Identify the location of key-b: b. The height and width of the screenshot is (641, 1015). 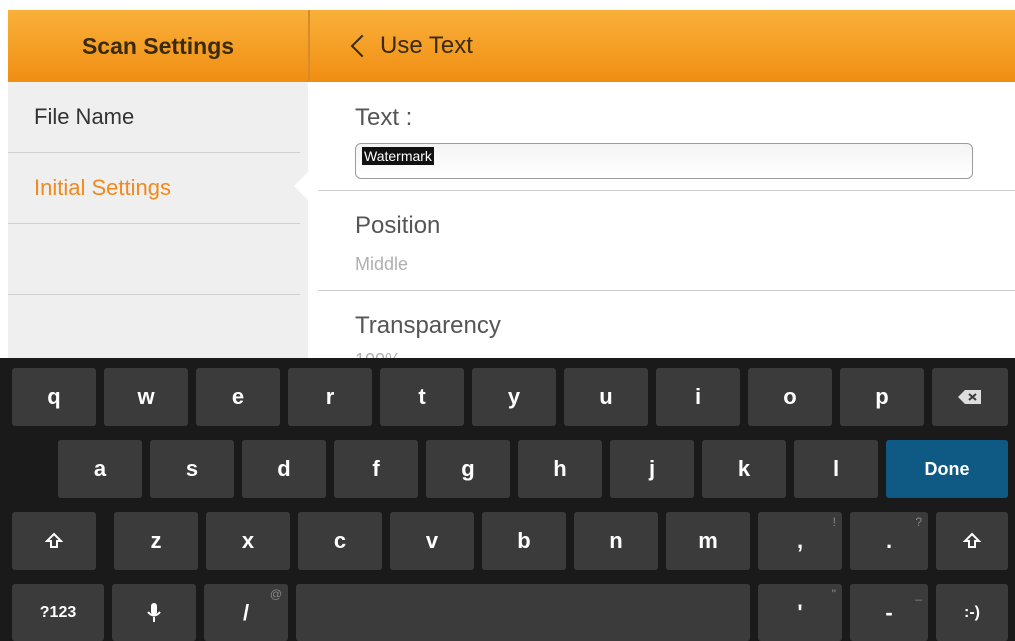
(524, 541).